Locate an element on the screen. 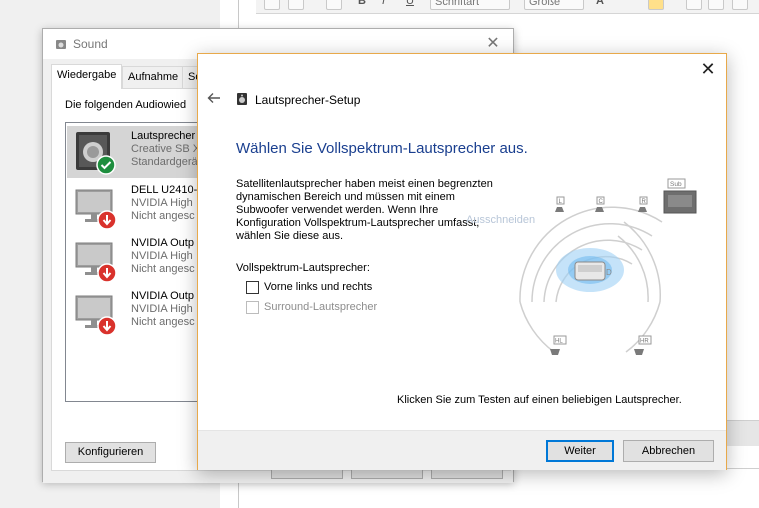  font-family-value: Schriftart is located at coordinates (457, 4).